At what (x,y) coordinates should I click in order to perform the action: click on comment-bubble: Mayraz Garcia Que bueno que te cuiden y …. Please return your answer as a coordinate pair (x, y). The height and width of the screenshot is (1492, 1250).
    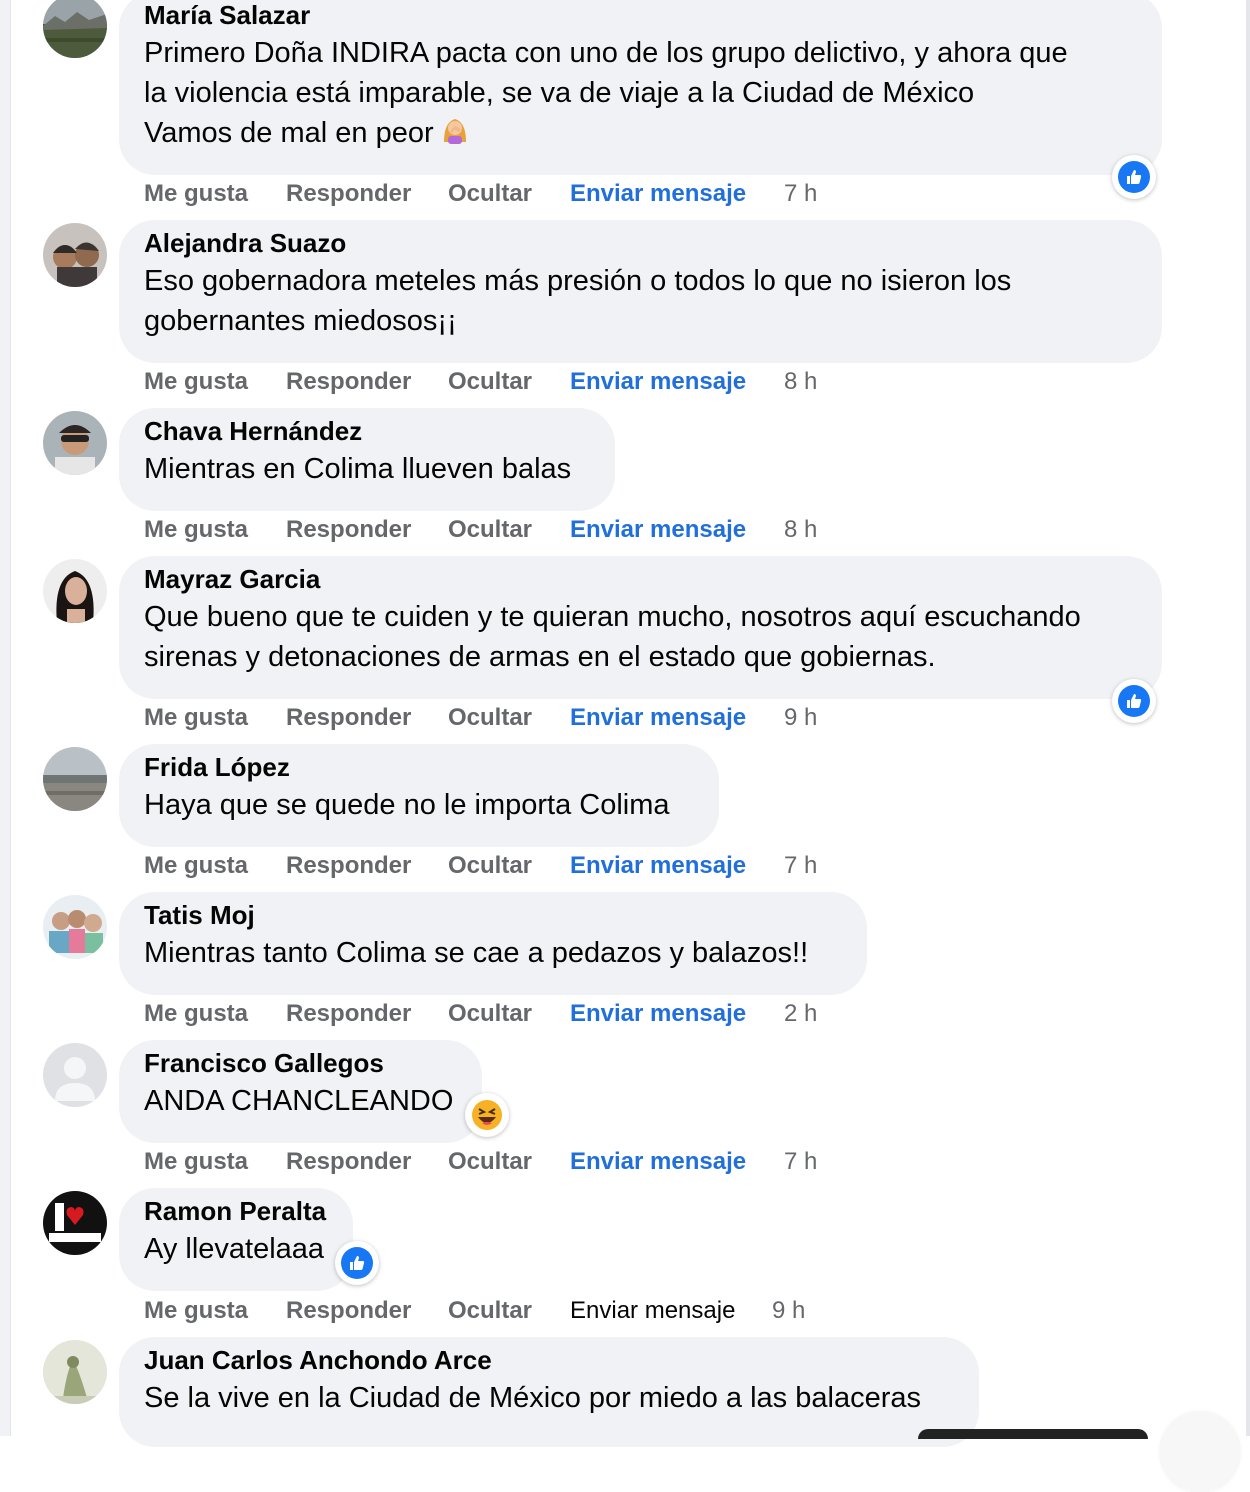
    Looking at the image, I should click on (640, 627).